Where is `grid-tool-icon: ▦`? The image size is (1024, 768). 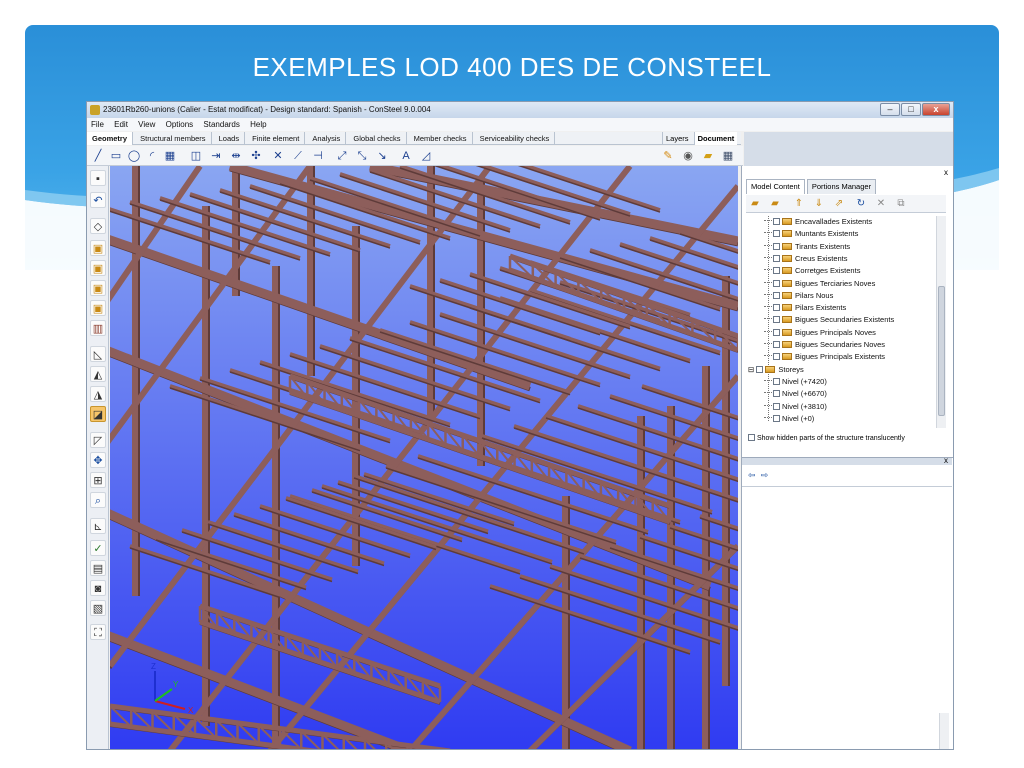 grid-tool-icon: ▦ is located at coordinates (170, 156).